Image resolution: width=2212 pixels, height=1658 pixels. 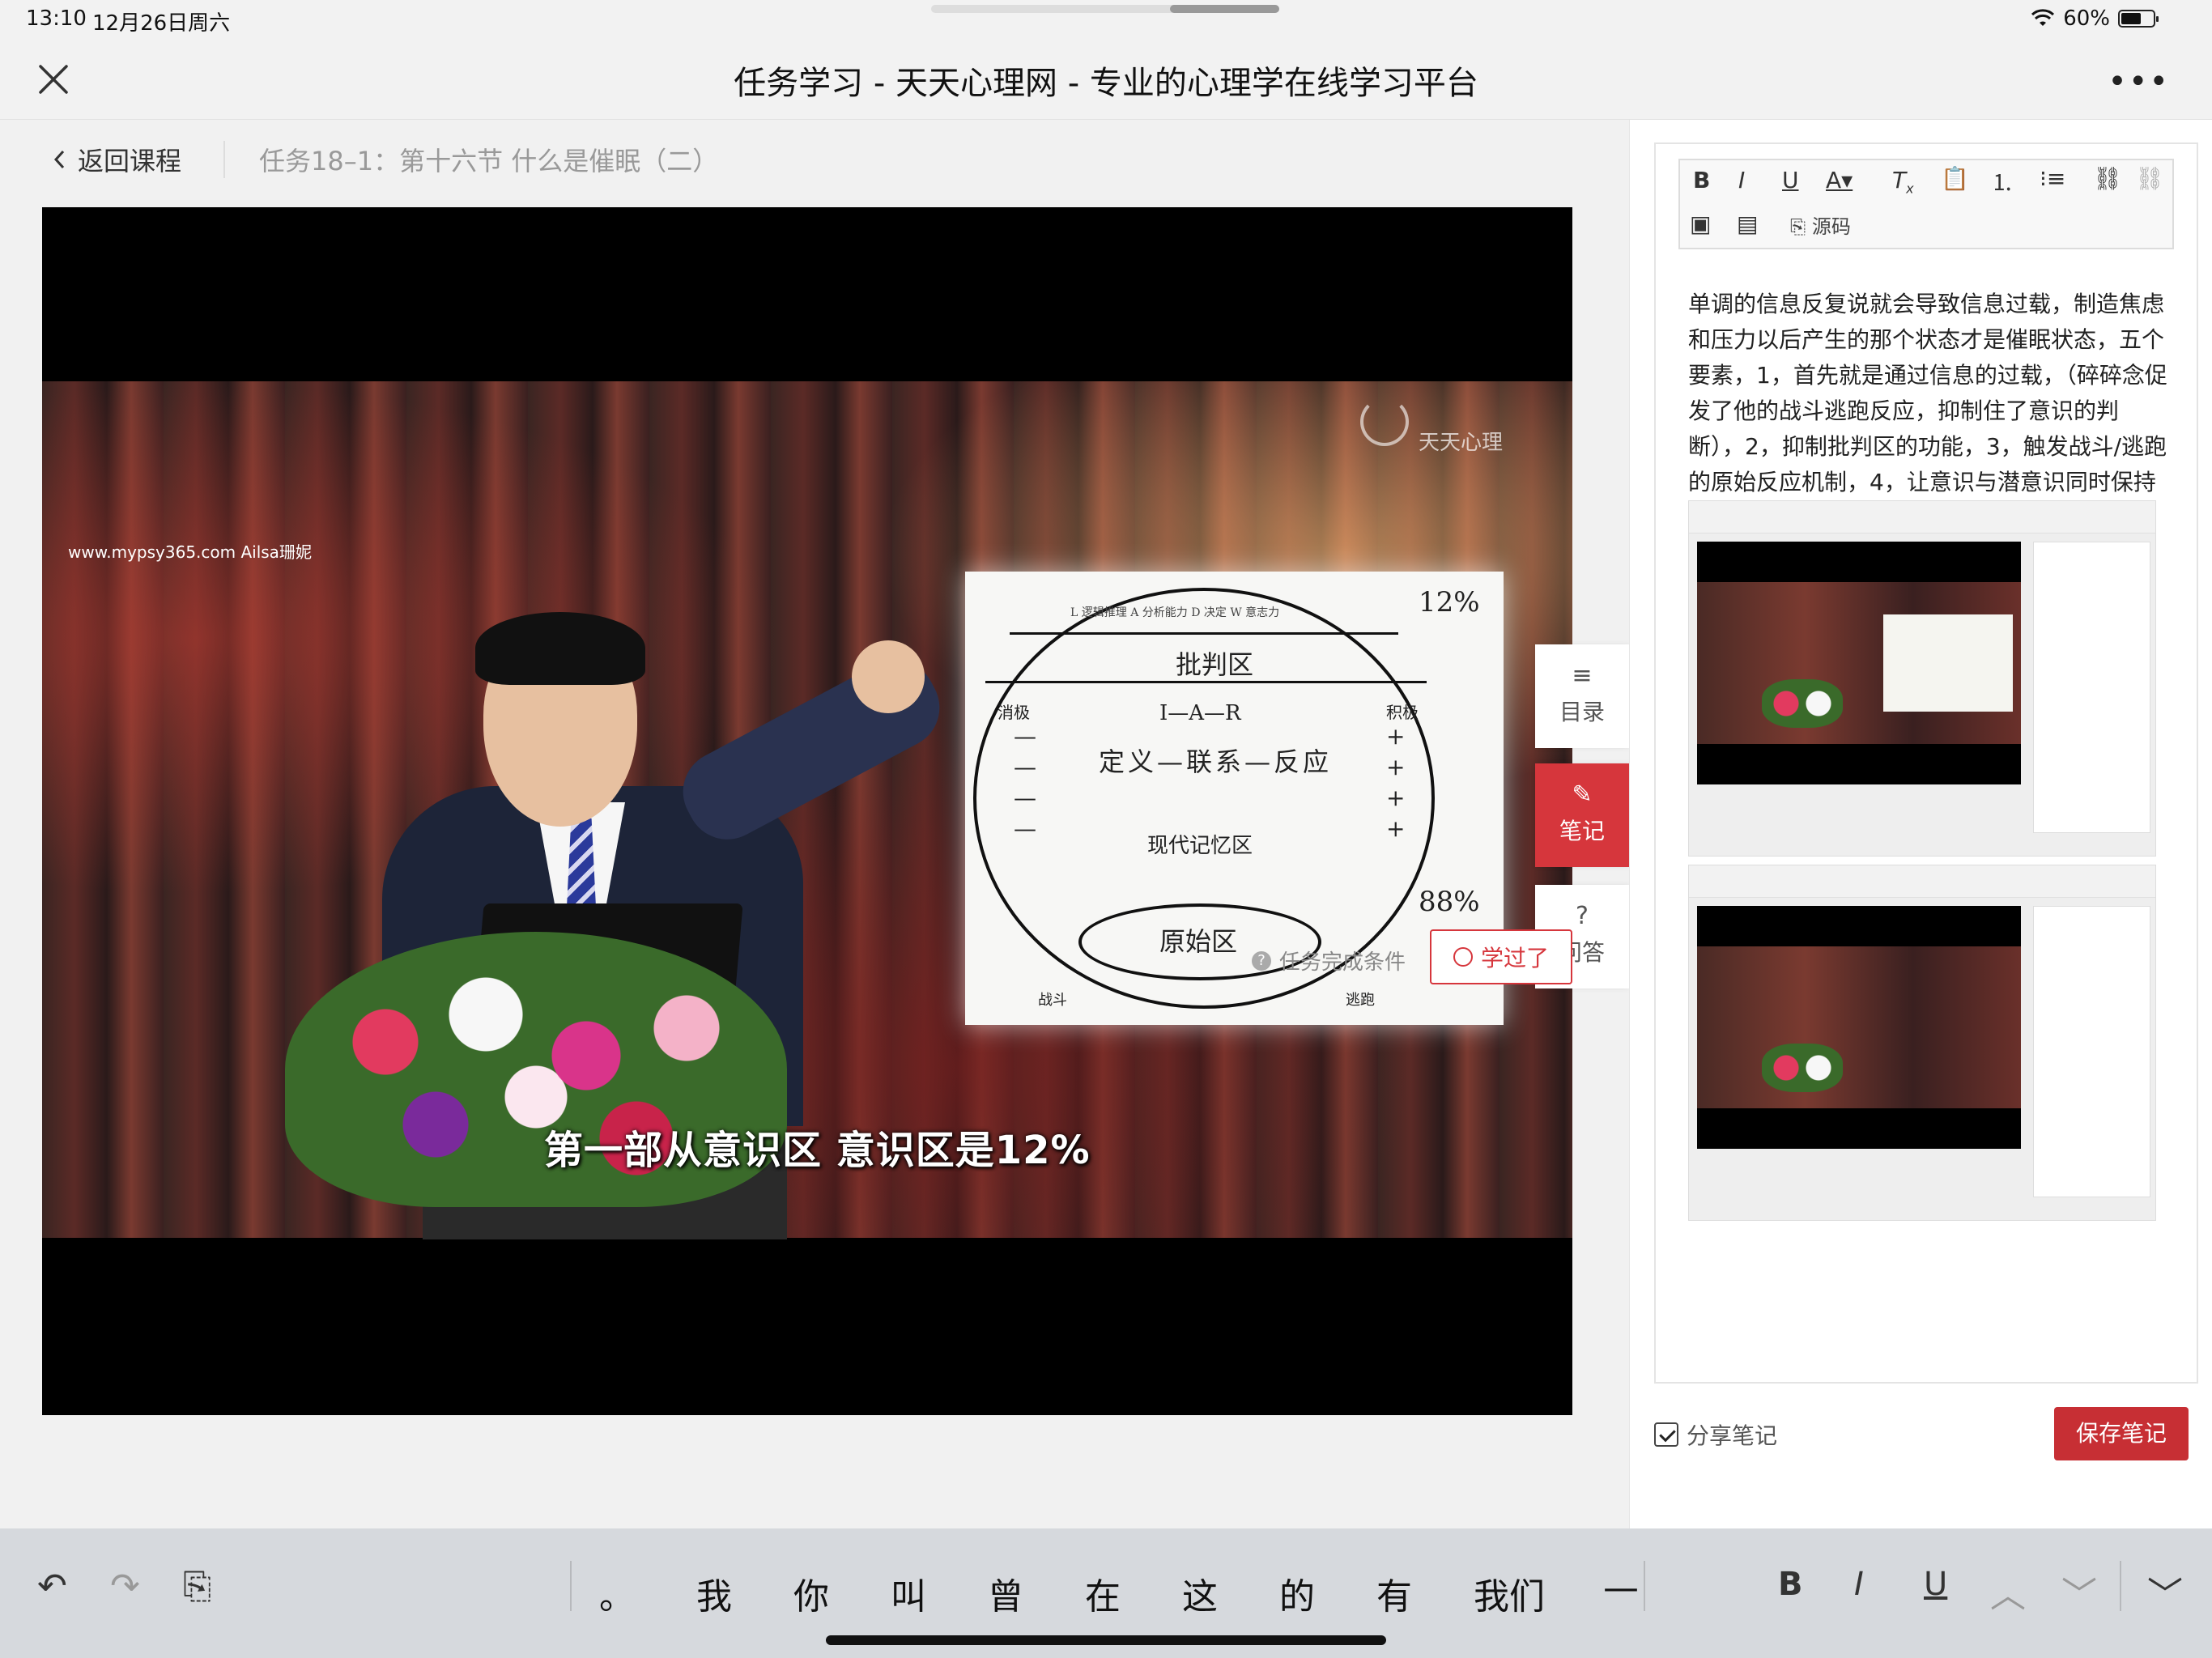 What do you see at coordinates (1948, 663) in the screenshot?
I see `thumb-slide` at bounding box center [1948, 663].